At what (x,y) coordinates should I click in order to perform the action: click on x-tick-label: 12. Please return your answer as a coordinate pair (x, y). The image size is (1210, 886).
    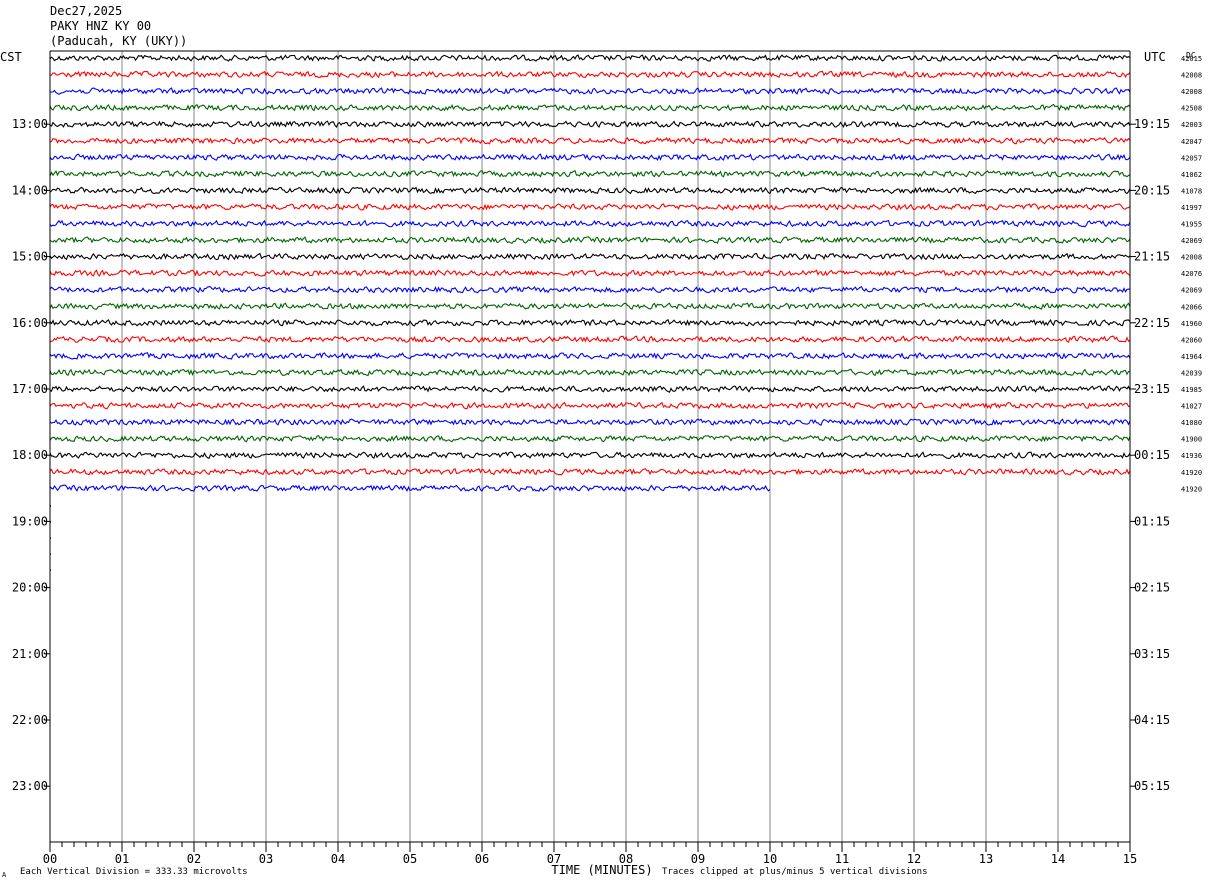
    Looking at the image, I should click on (914, 859).